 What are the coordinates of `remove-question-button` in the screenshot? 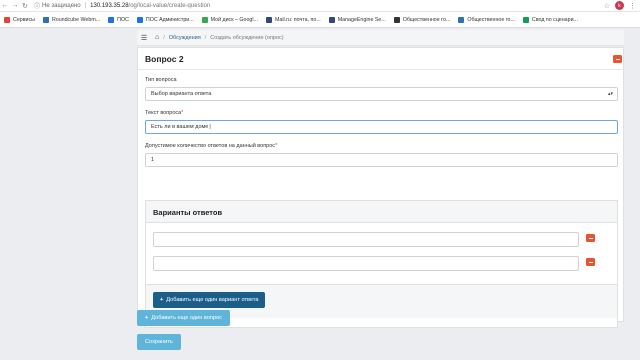 It's located at (617, 59).